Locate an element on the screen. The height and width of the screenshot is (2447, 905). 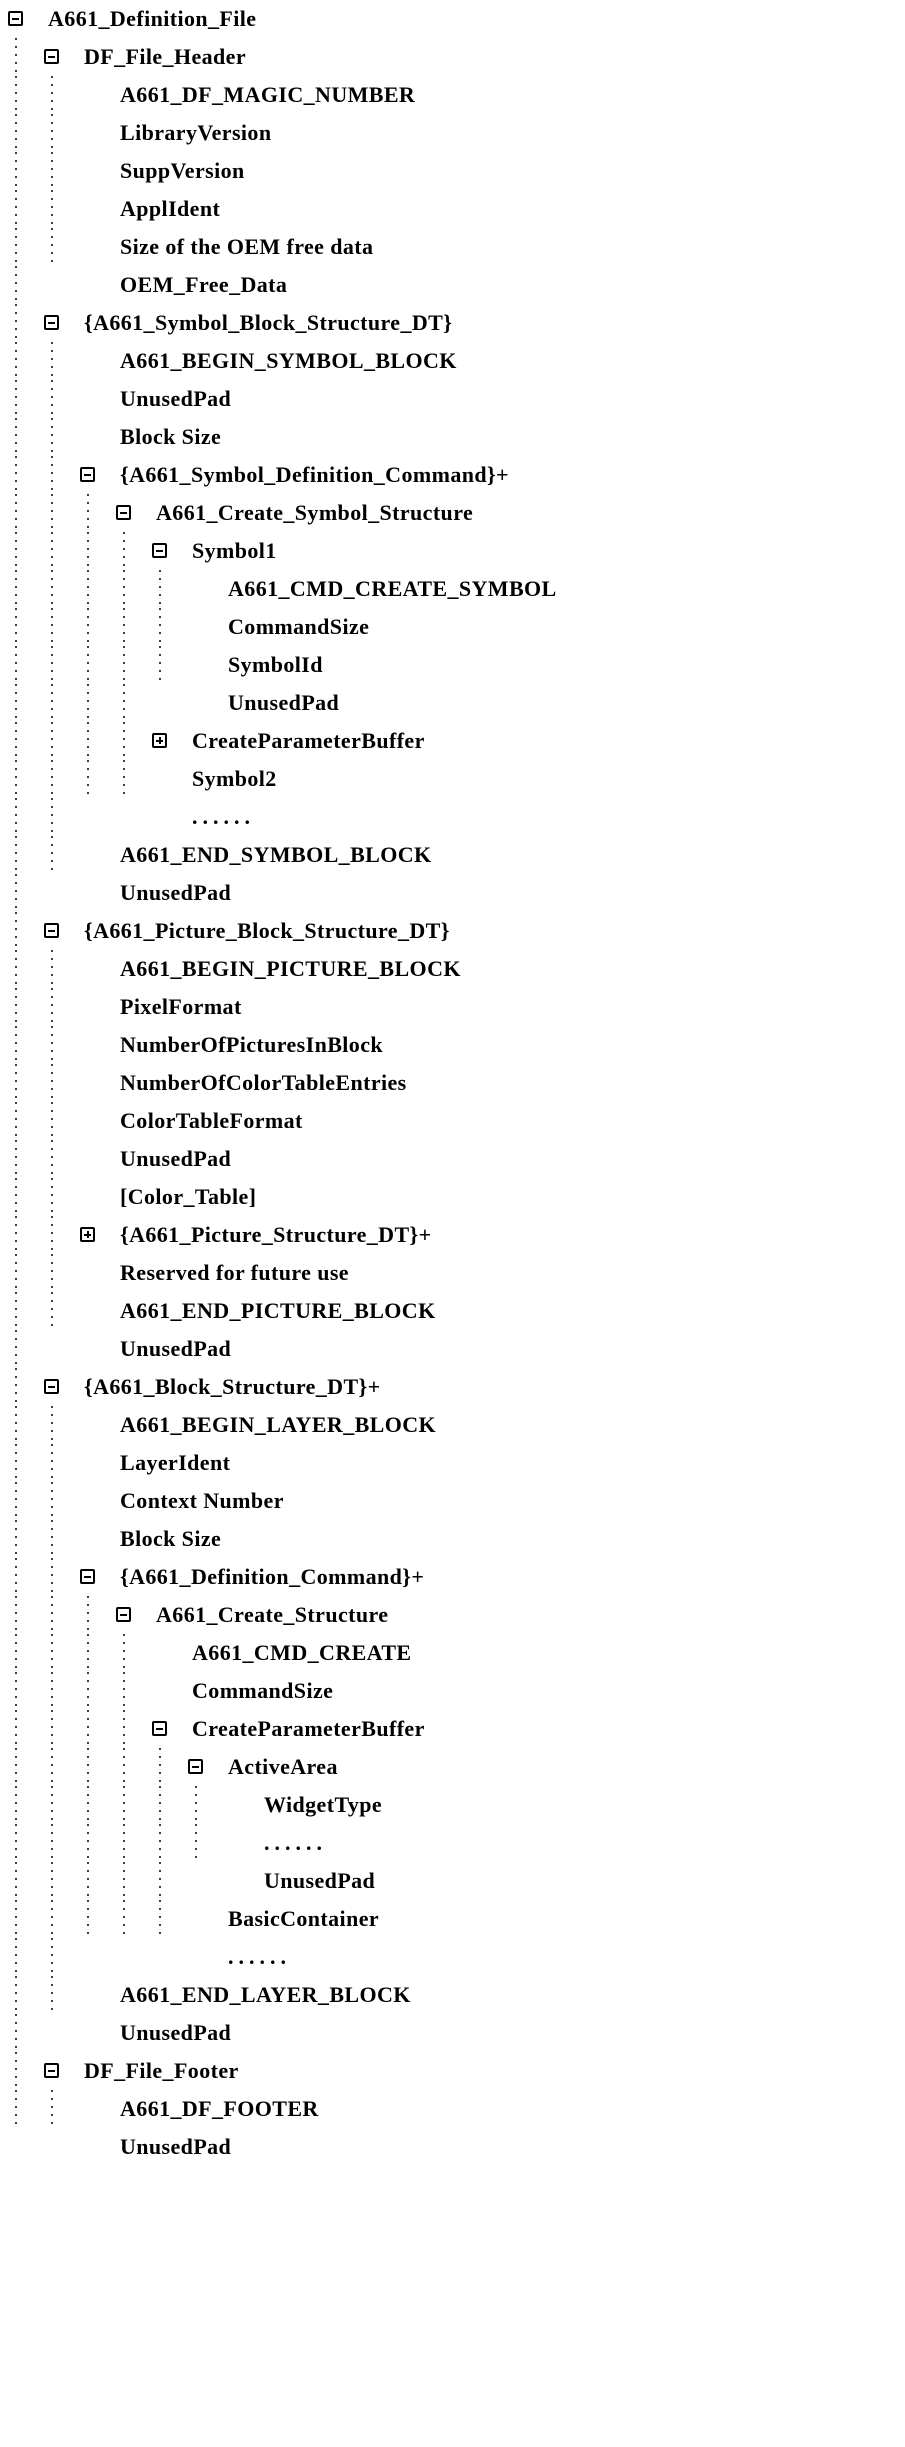
tree-row: LibraryVersion is located at coordinates (452, 133).